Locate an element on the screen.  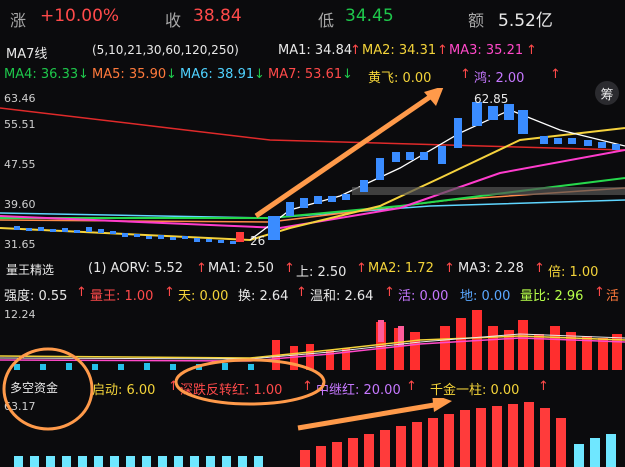
qiangdu-arrow: ↑ is located at coordinates (81, 292).